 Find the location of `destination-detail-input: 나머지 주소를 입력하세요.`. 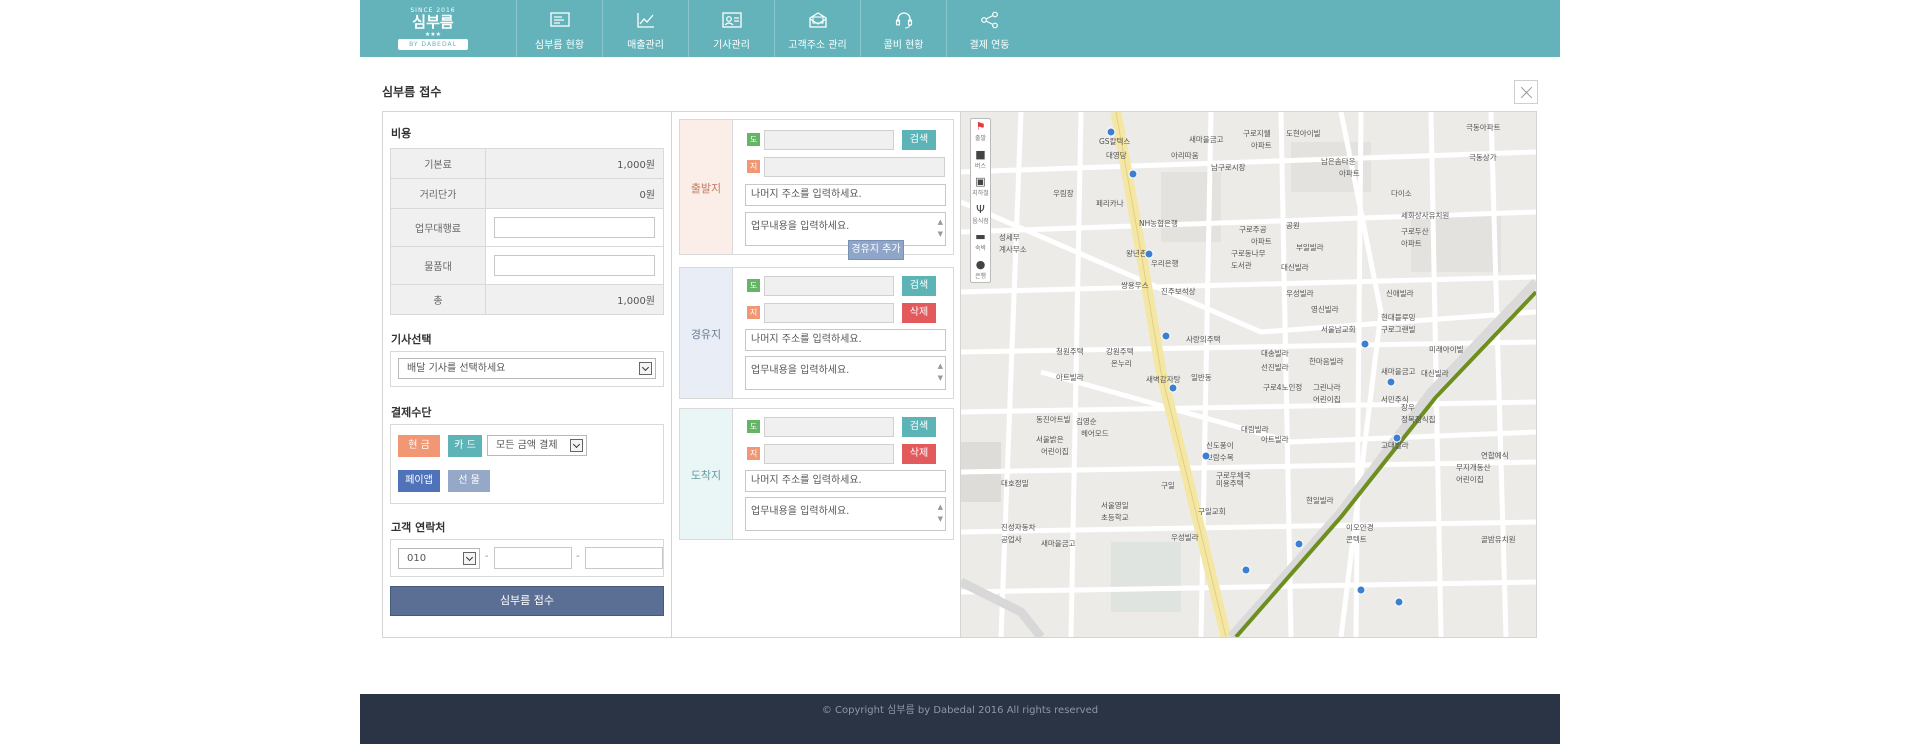

destination-detail-input: 나머지 주소를 입력하세요. is located at coordinates (845, 481).